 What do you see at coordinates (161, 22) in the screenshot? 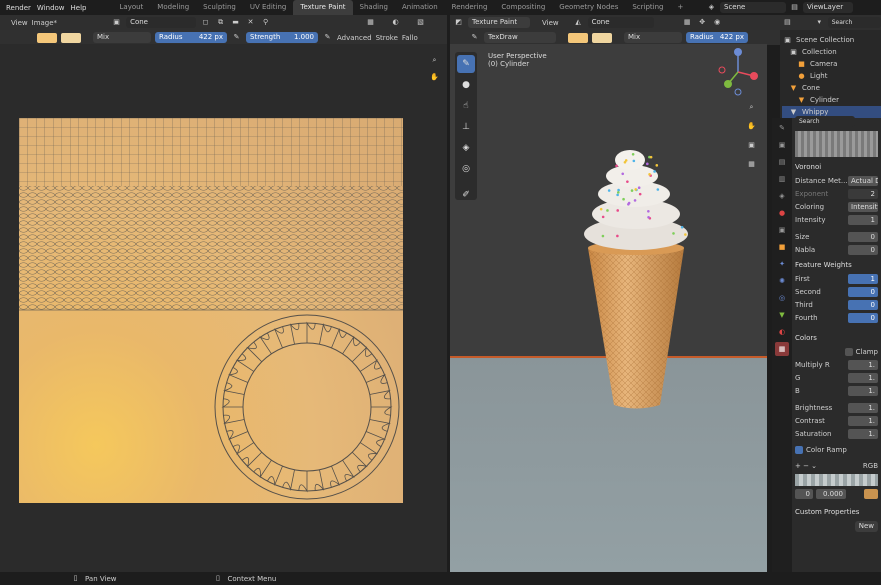
I see `image-datablock-field: Cone` at bounding box center [161, 22].